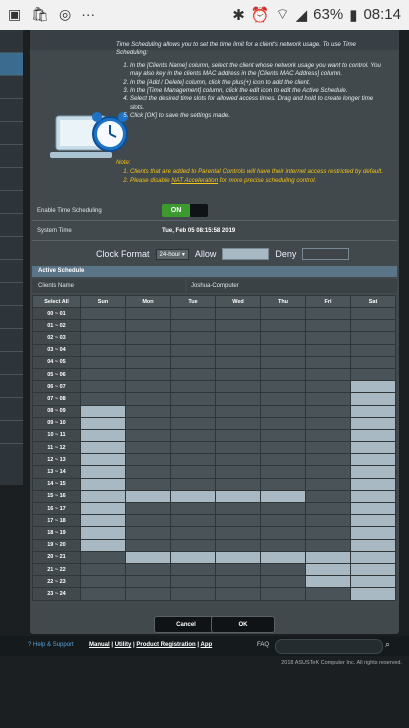 The height and width of the screenshot is (728, 409). Describe the element at coordinates (238, 301) in the screenshot. I see `day-header-wed: Wed` at that location.